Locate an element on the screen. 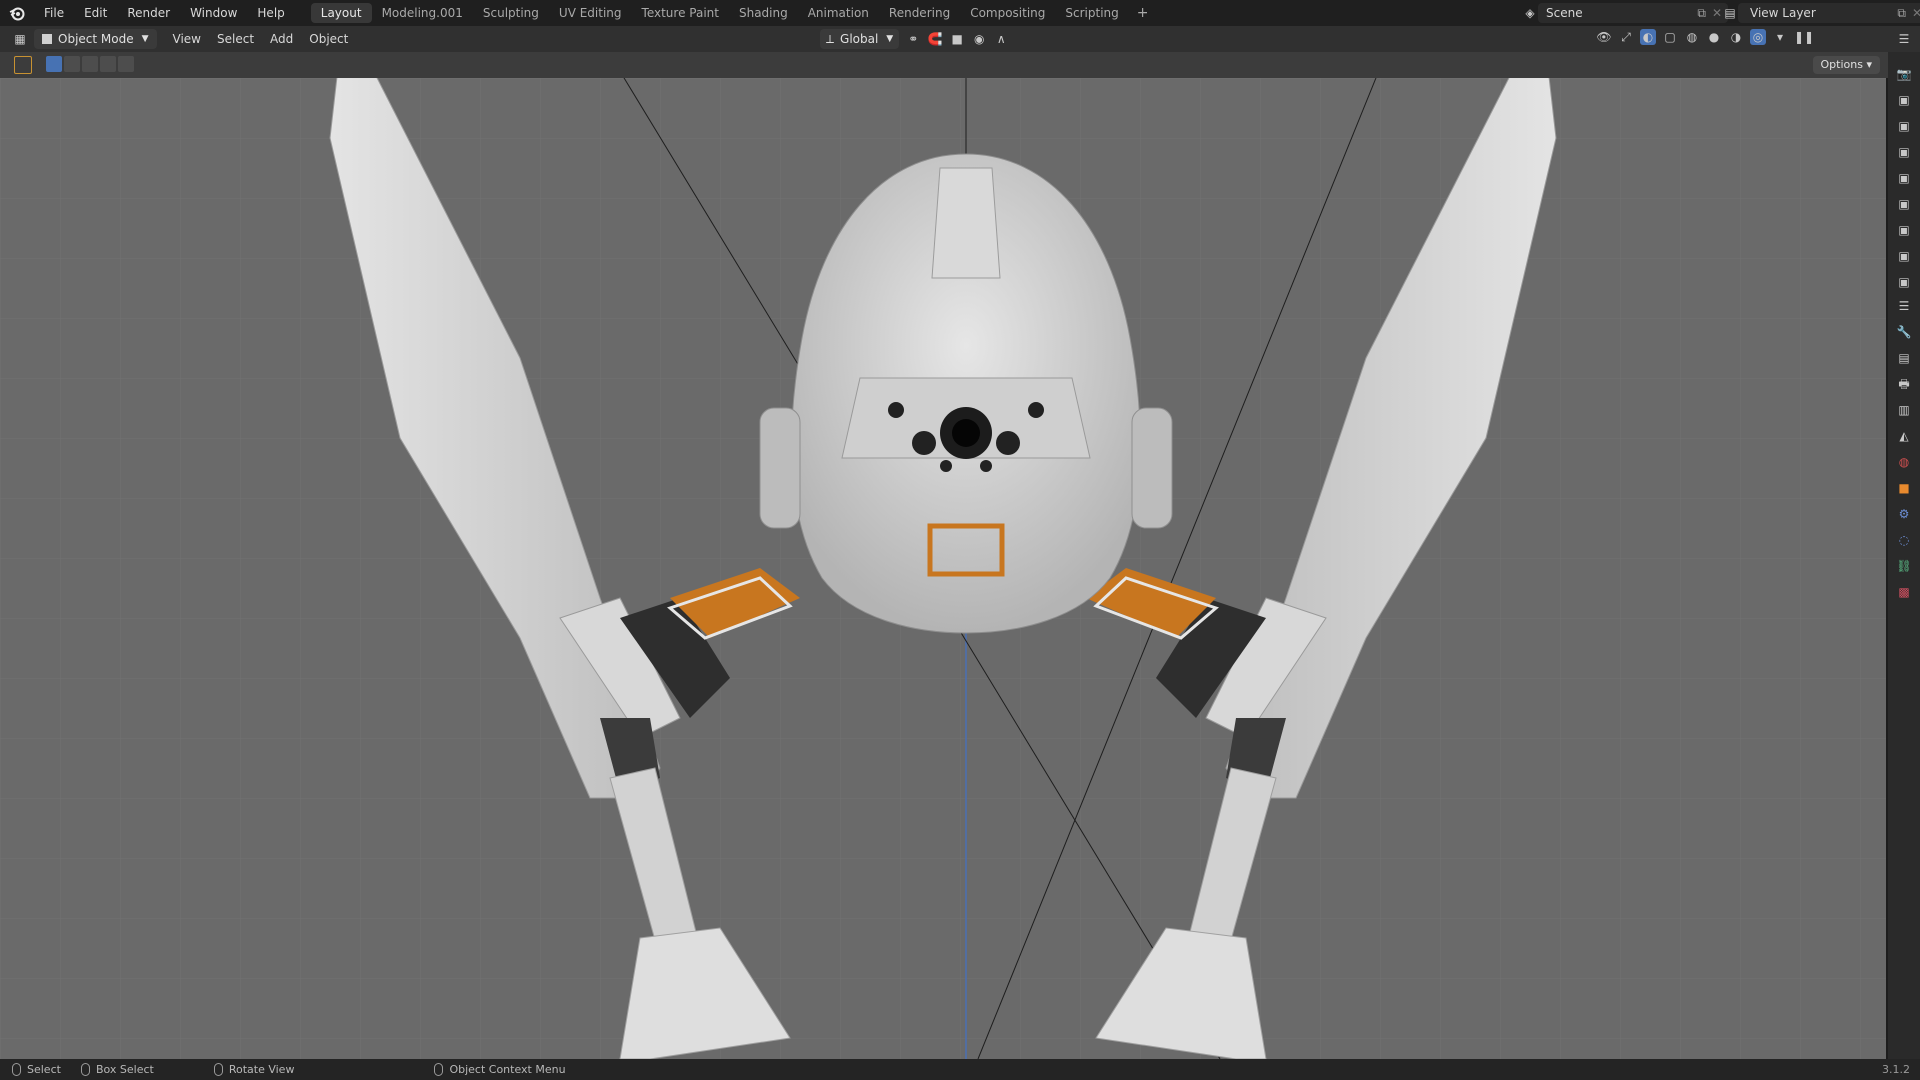  tab-rendering: Rendering is located at coordinates (919, 13).